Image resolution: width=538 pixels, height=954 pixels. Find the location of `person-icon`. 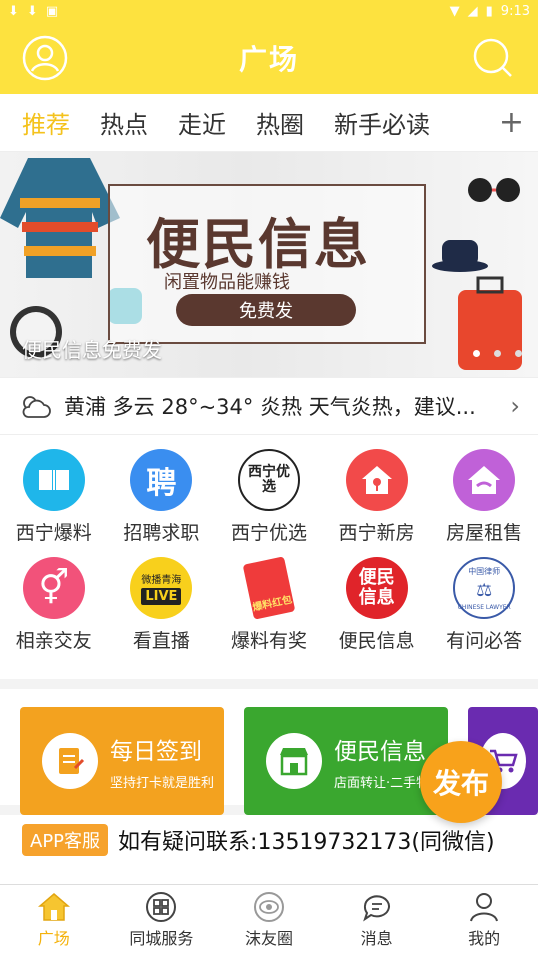

person-icon is located at coordinates (484, 906).